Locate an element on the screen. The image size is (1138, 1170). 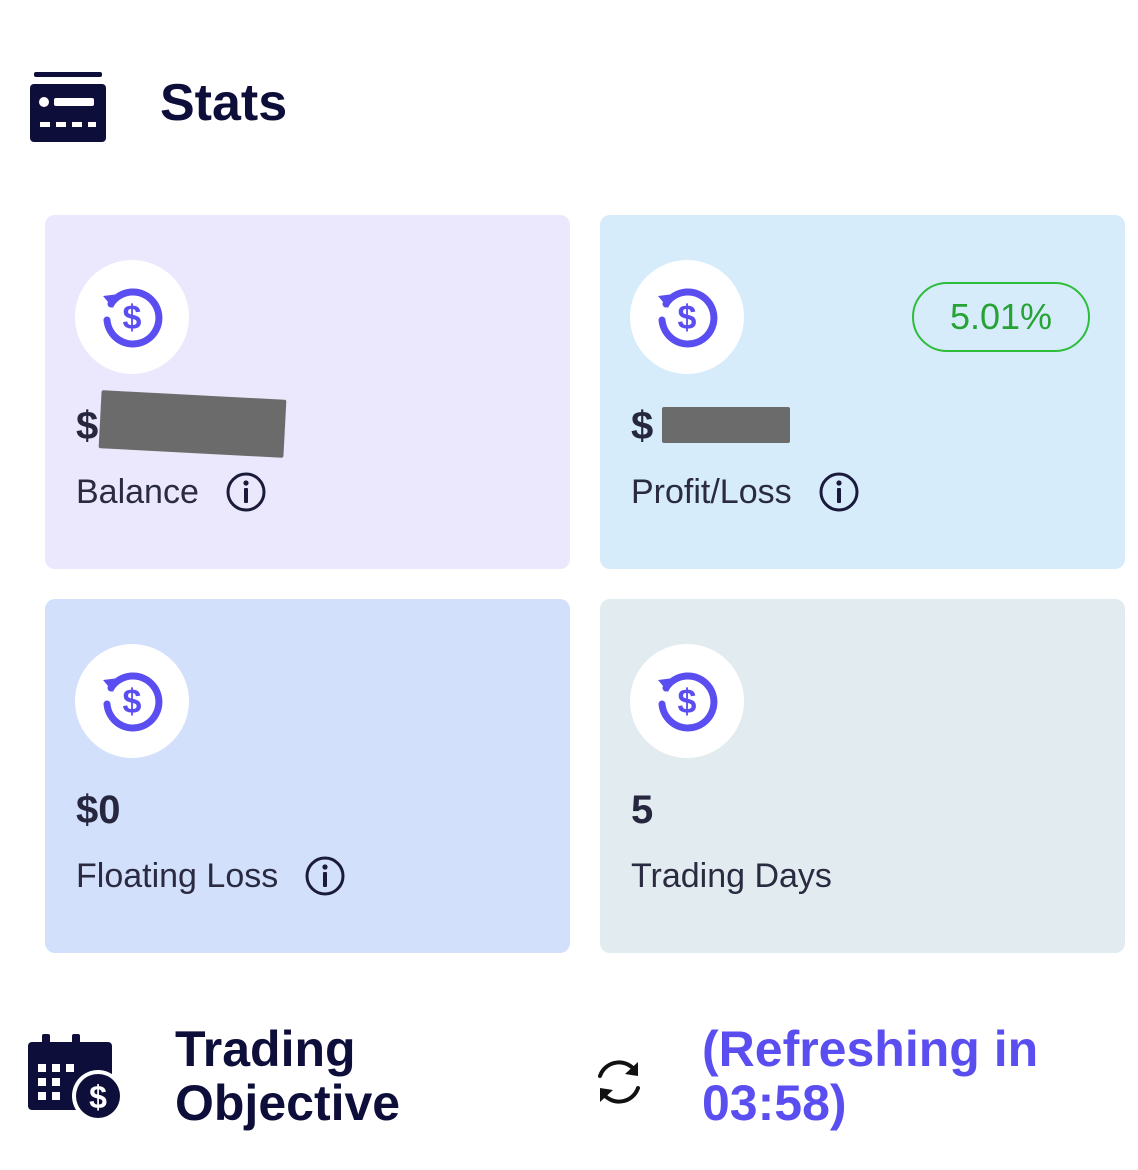
floating-loss-label: Floating Loss is located at coordinates (177, 876).